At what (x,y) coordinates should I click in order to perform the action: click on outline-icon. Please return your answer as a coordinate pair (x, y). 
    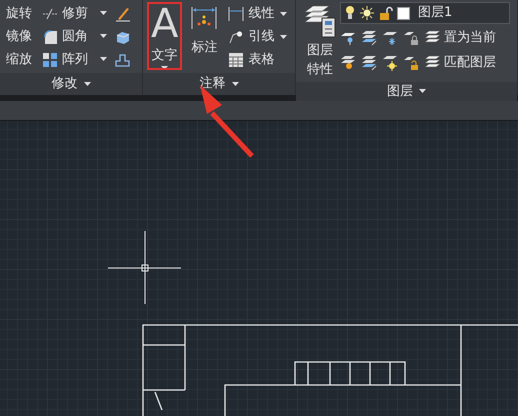
    Looking at the image, I should click on (122, 60).